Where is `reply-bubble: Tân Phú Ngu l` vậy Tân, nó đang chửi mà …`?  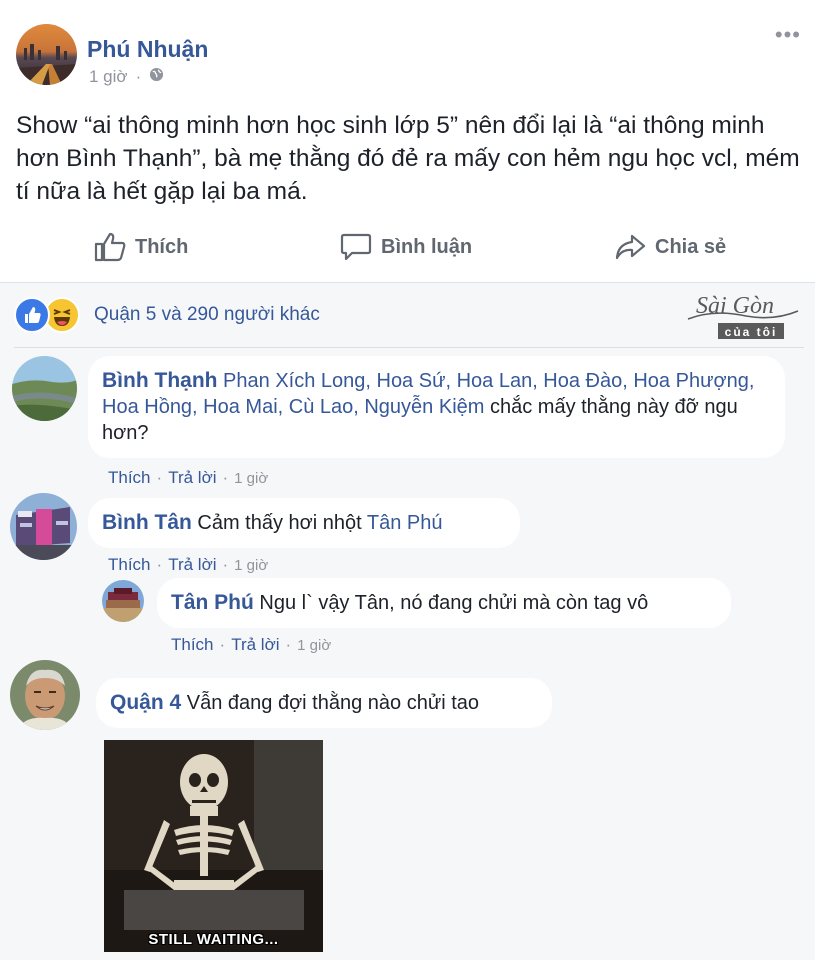
reply-bubble: Tân Phú Ngu l` vậy Tân, nó đang chửi mà … is located at coordinates (444, 603).